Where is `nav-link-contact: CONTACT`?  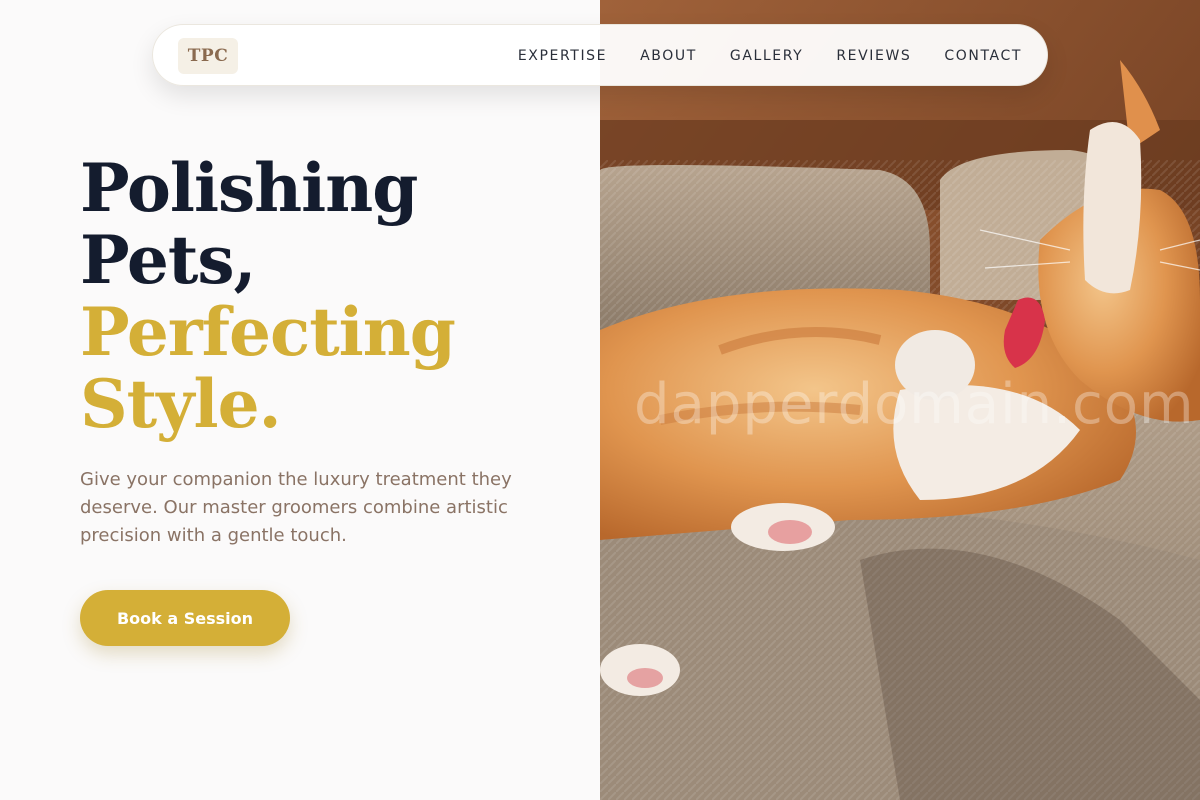
nav-link-contact: CONTACT is located at coordinates (983, 56).